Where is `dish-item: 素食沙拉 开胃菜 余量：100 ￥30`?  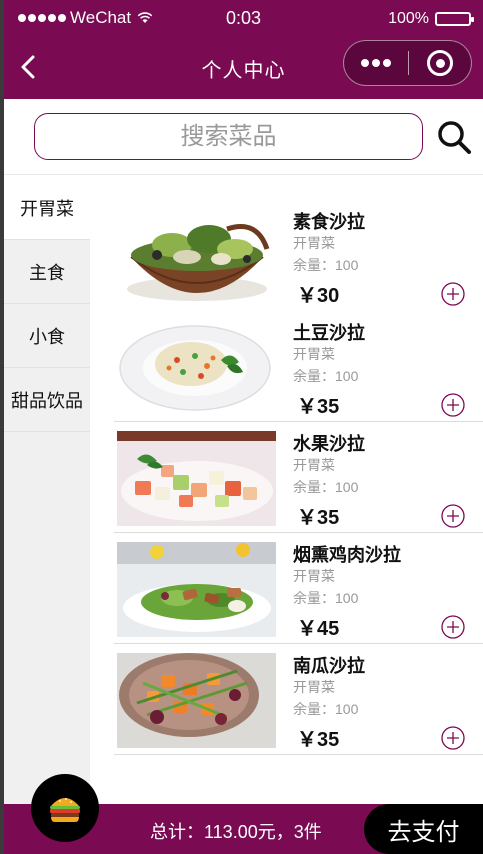
dish-item: 素食沙拉 开胃菜 余量：100 ￥30 is located at coordinates (298, 255).